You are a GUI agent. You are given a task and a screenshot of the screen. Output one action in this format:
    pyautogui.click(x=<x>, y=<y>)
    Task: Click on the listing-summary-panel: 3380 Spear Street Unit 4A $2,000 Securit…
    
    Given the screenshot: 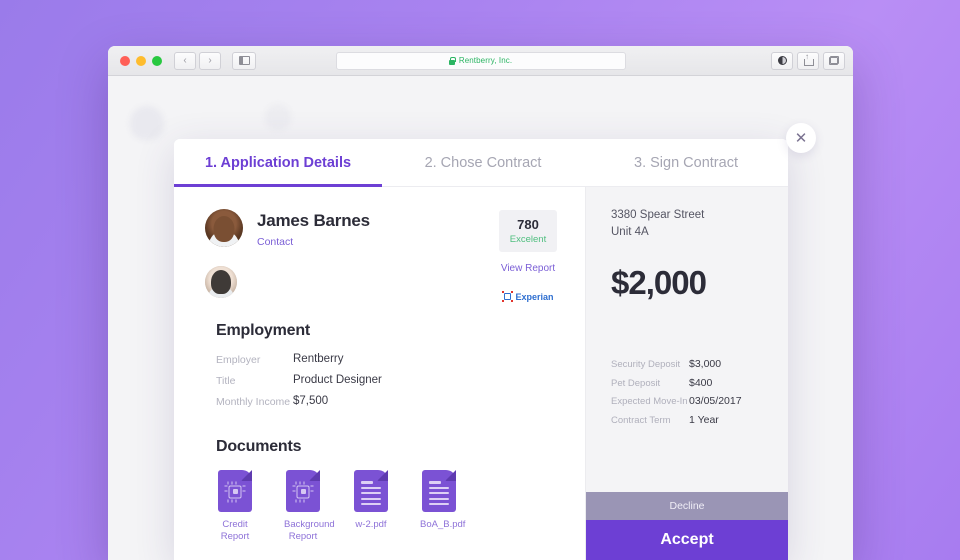 What is the action you would take?
    pyautogui.click(x=686, y=373)
    